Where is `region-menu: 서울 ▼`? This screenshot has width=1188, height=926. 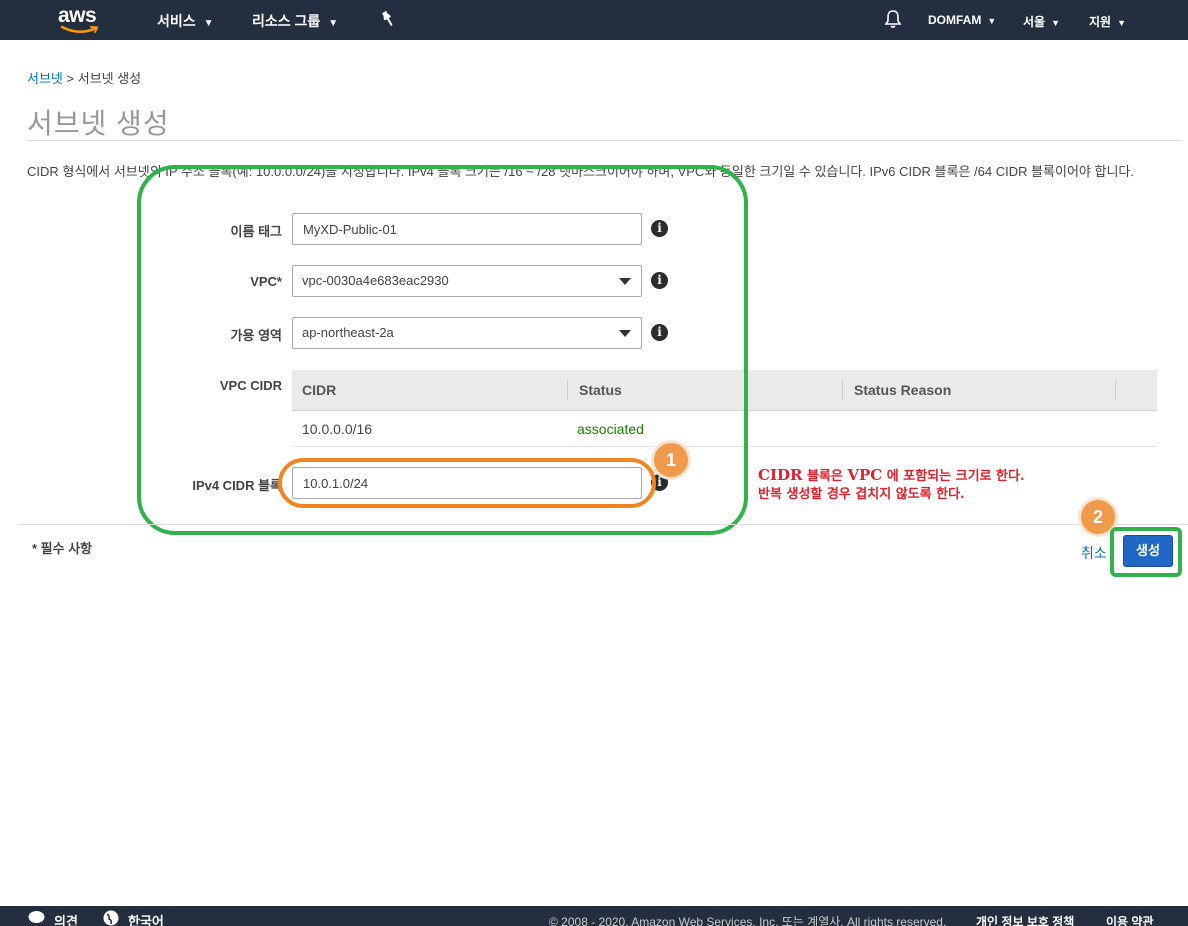
region-menu: 서울 ▼ is located at coordinates (1041, 21).